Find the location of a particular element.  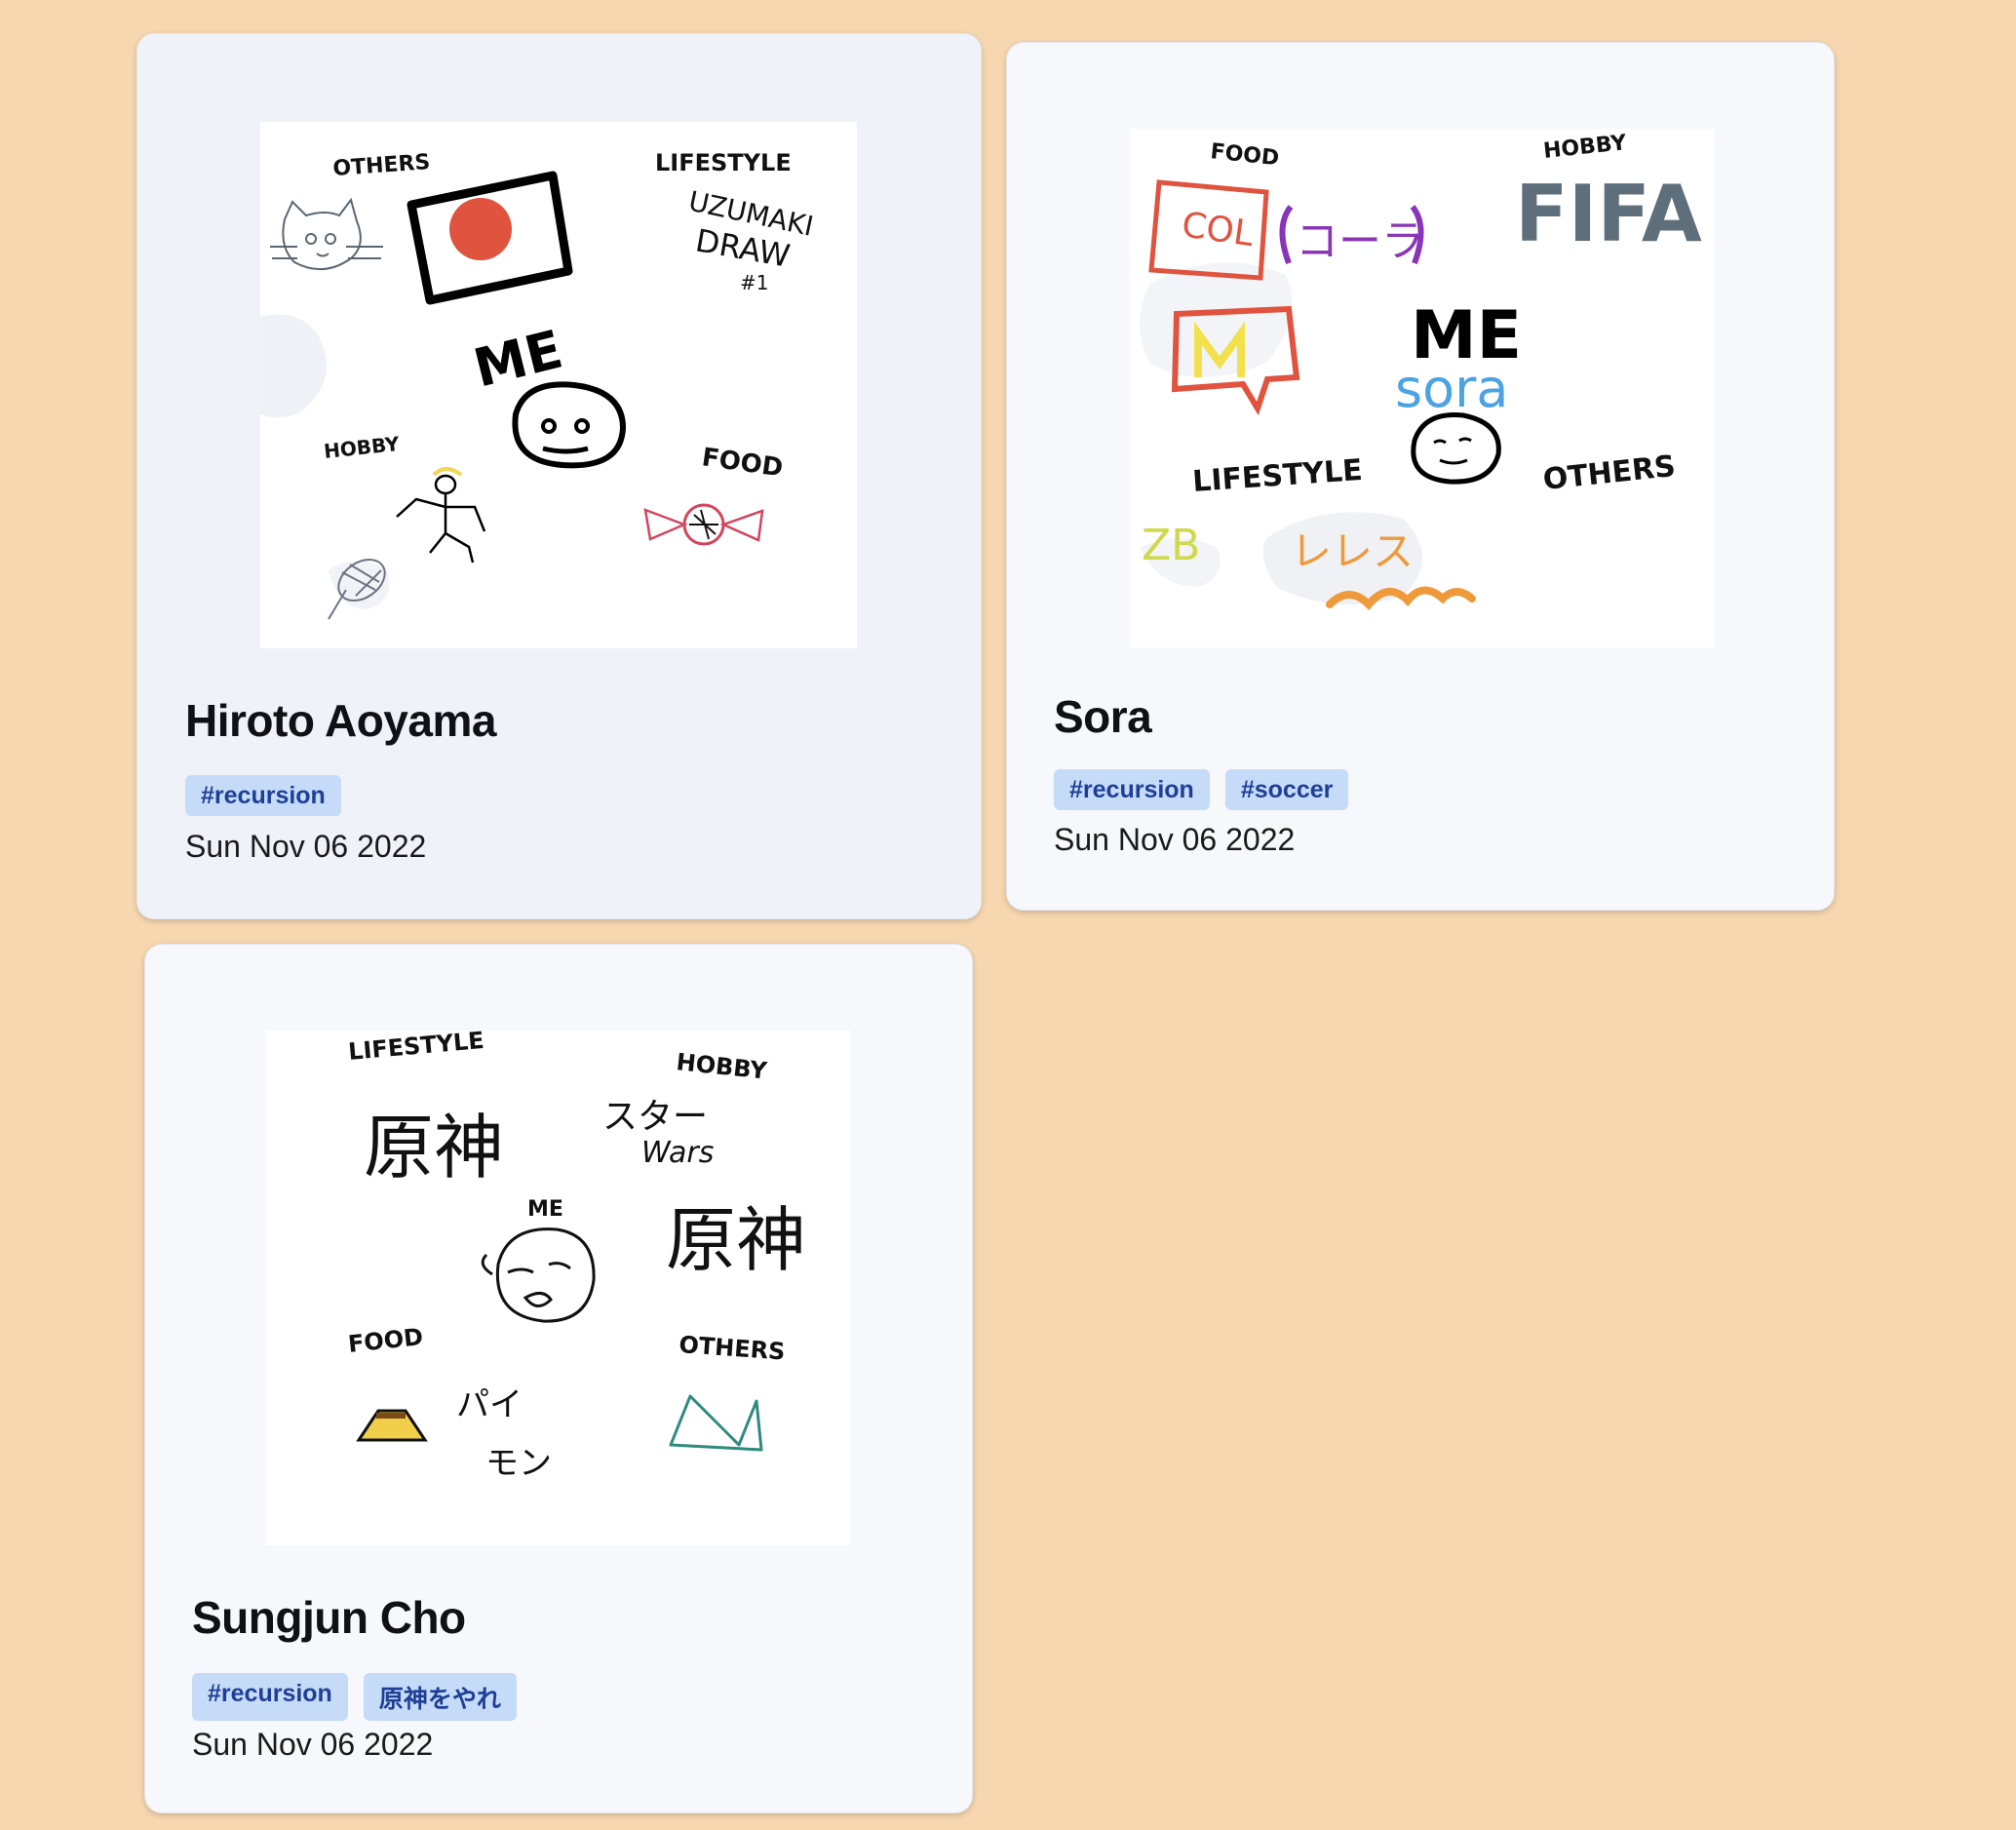

fifa-text: FIFA is located at coordinates (1608, 214).